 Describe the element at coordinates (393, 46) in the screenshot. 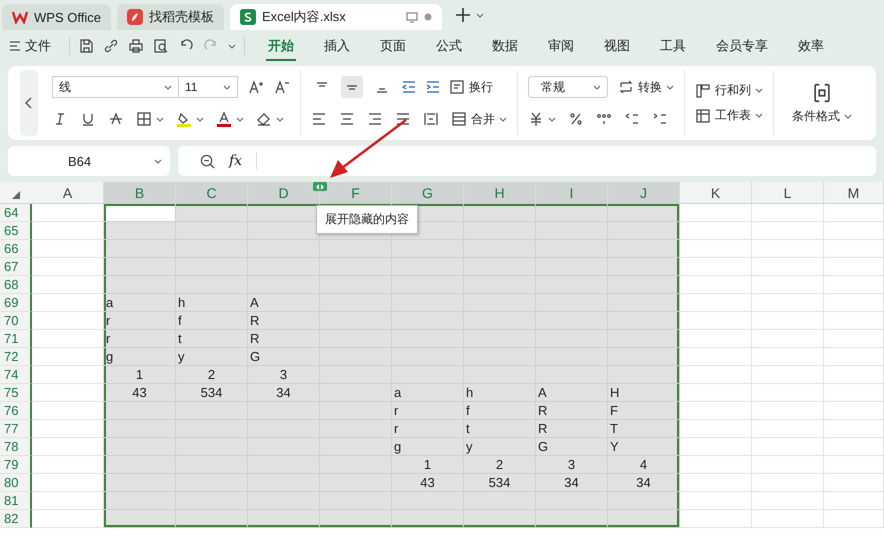

I see `ribbon-tab: 页面` at that location.